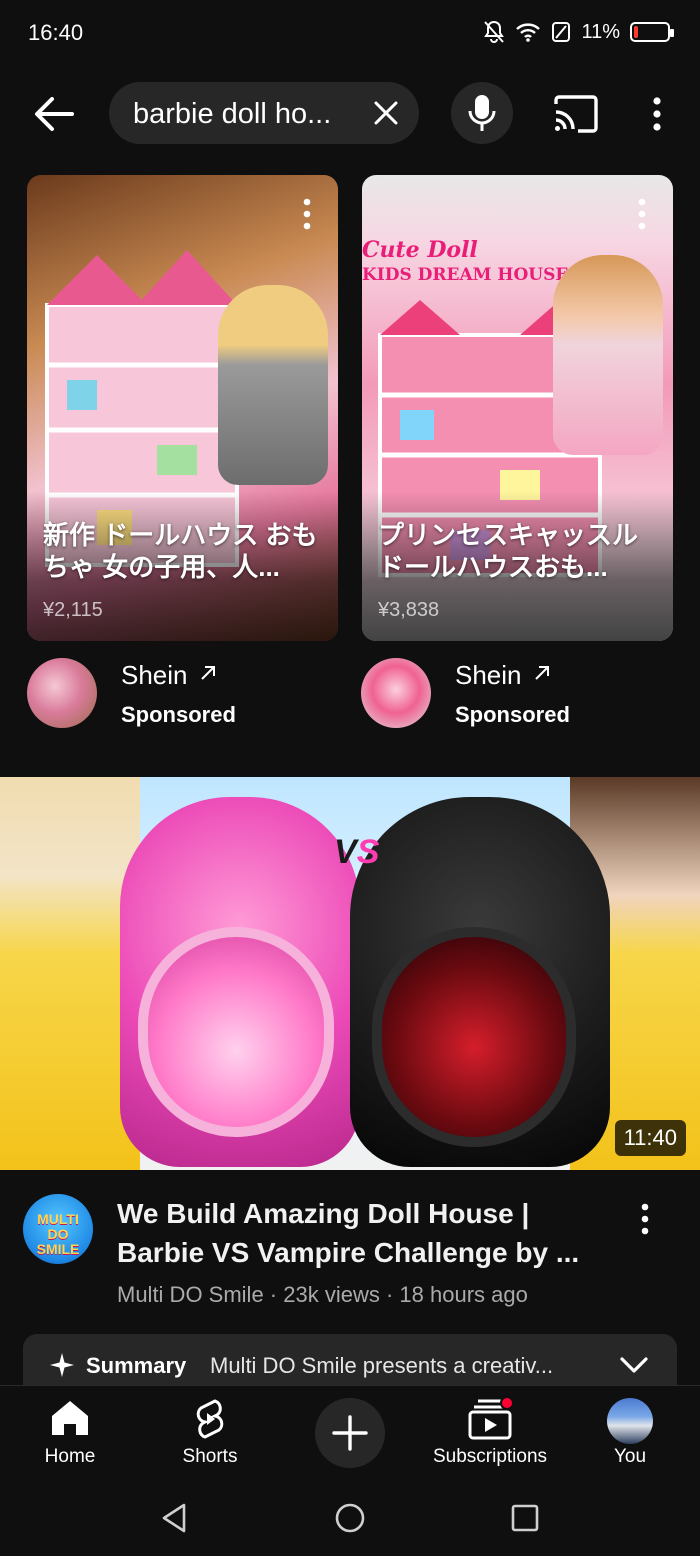 Image resolution: width=700 pixels, height=1556 pixels. What do you see at coordinates (386, 113) in the screenshot?
I see `close-icon` at bounding box center [386, 113].